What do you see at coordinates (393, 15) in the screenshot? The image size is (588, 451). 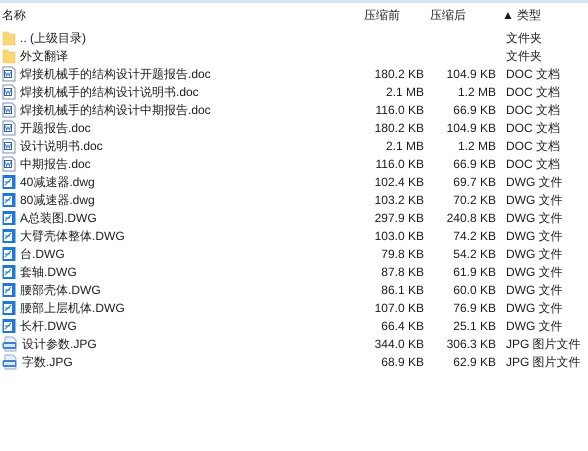 I see `column-header: 压缩前` at bounding box center [393, 15].